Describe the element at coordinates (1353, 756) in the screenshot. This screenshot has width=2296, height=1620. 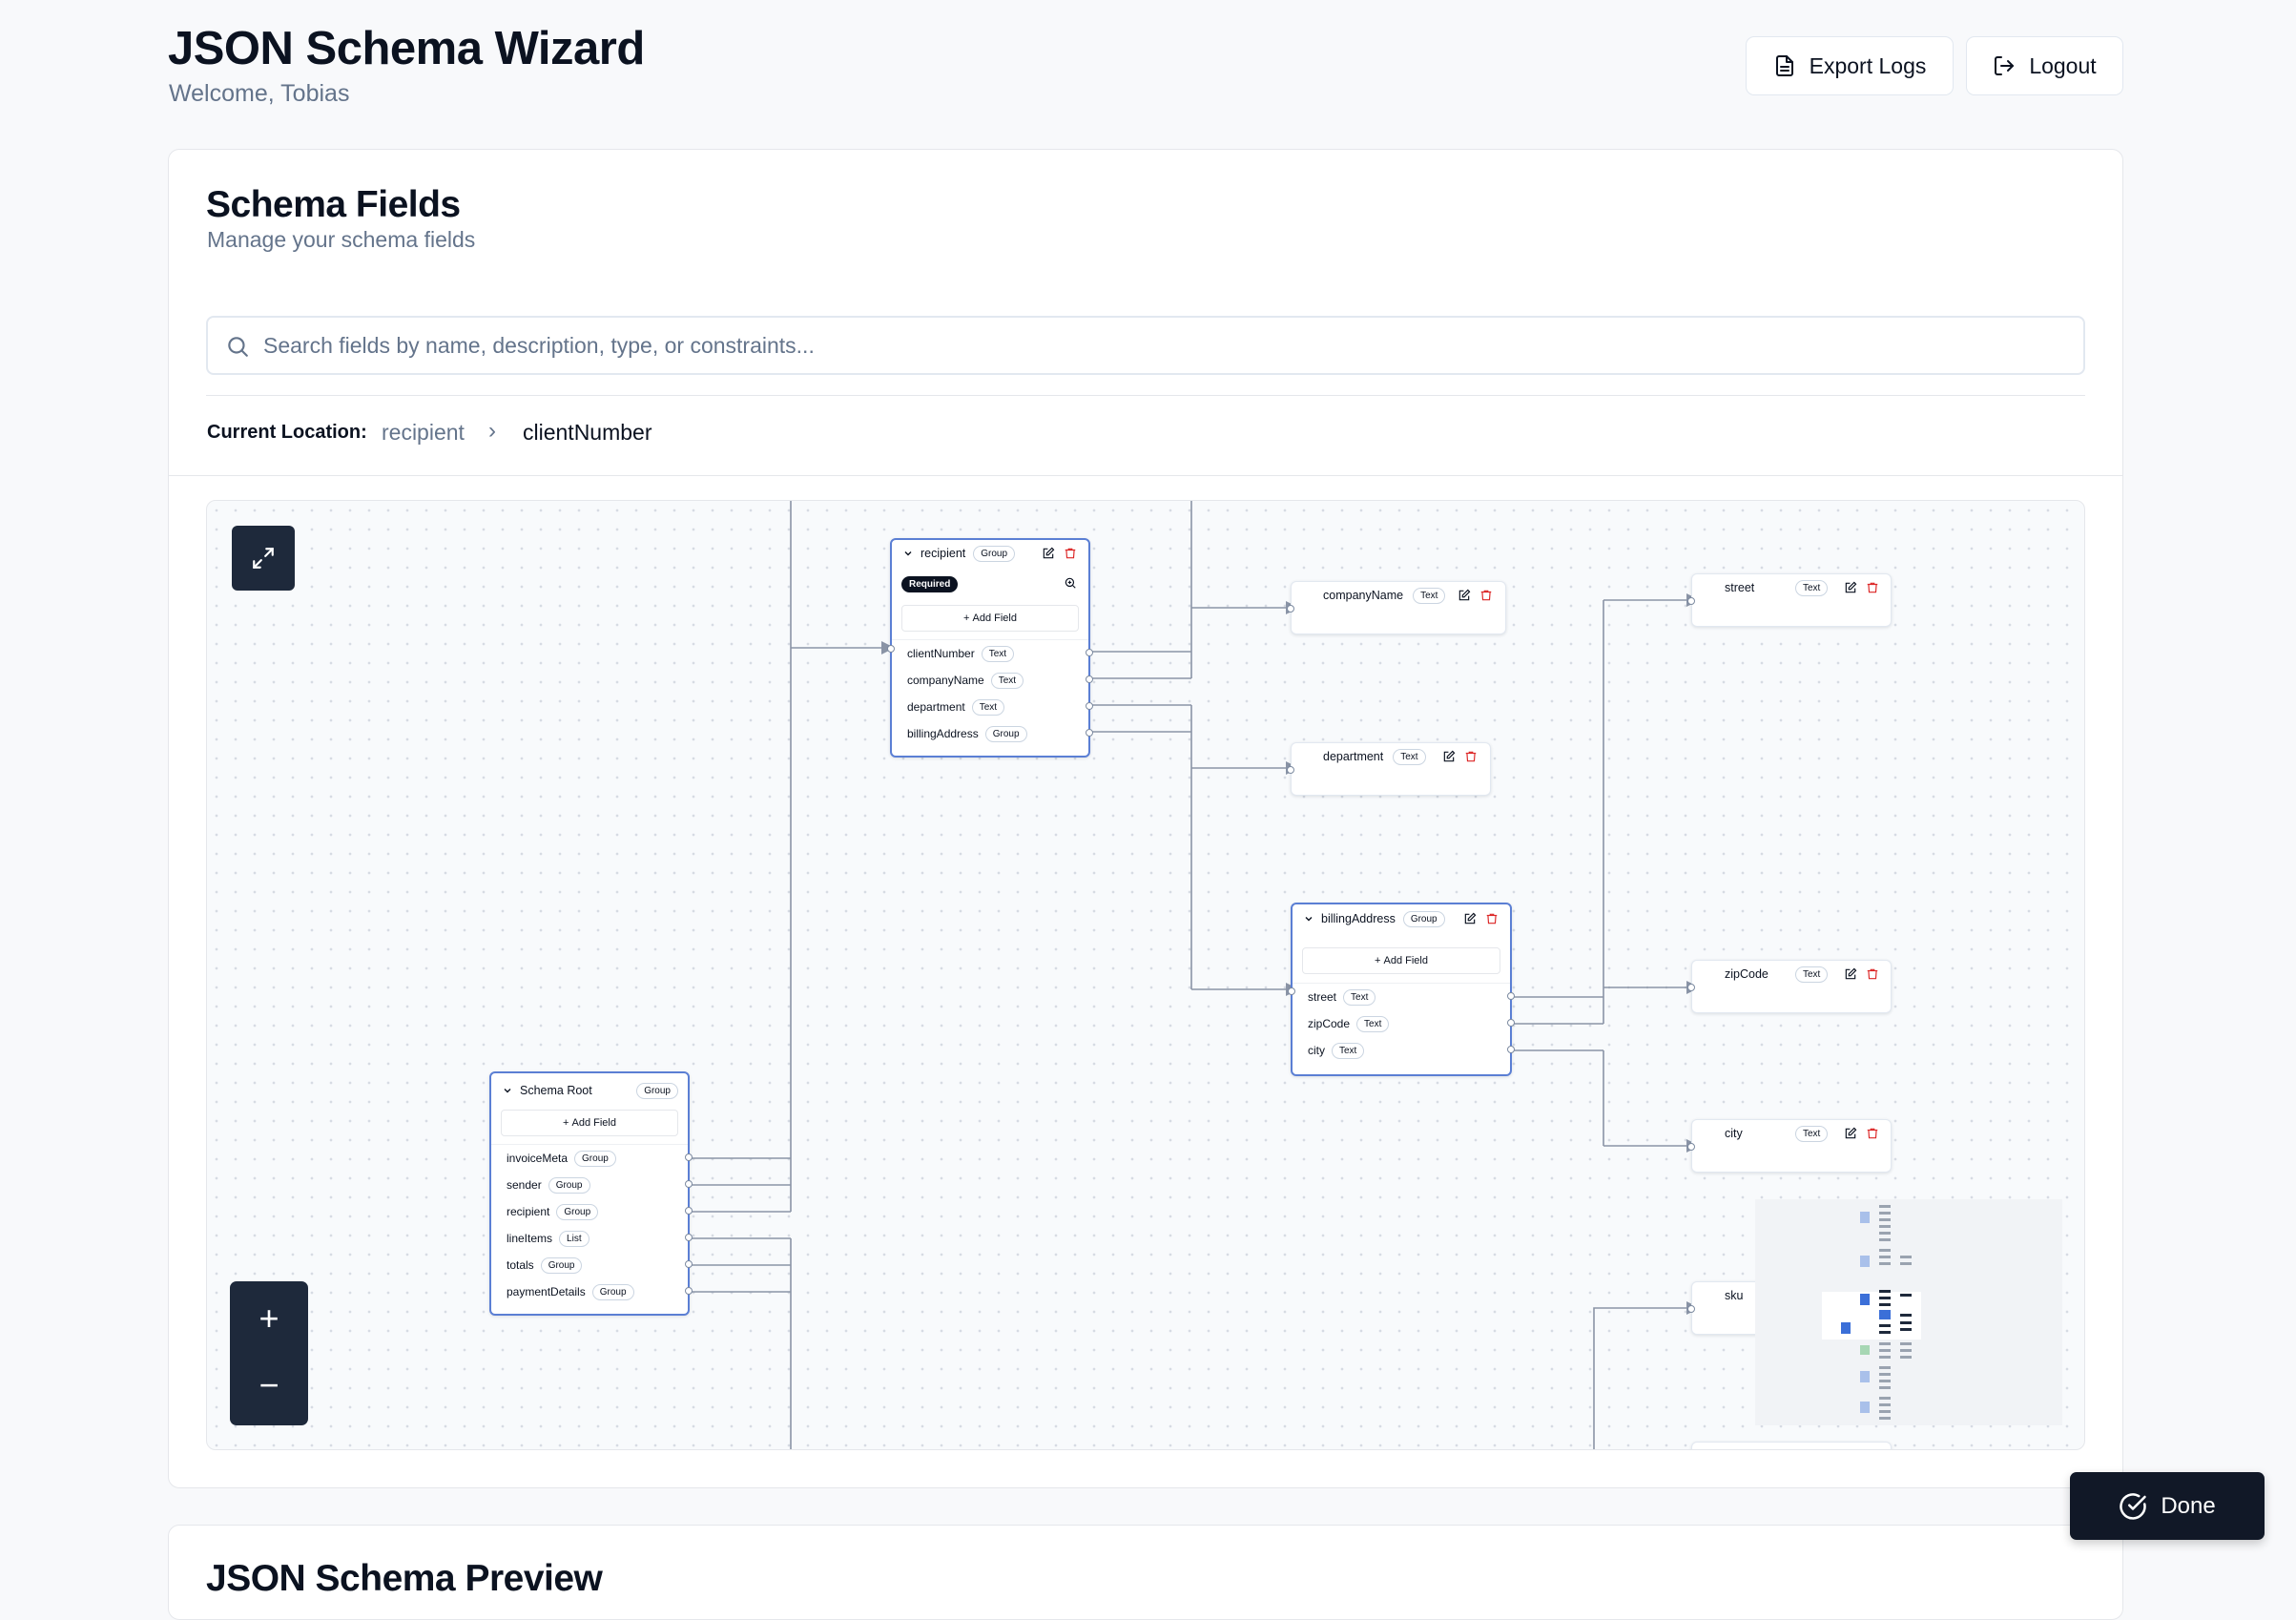
I see `node-name: department` at that location.